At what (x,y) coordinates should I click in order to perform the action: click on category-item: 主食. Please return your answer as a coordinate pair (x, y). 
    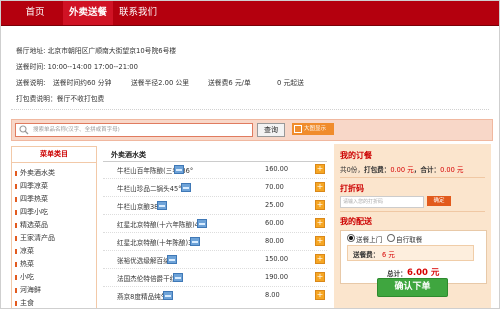
    Looking at the image, I should click on (54, 303).